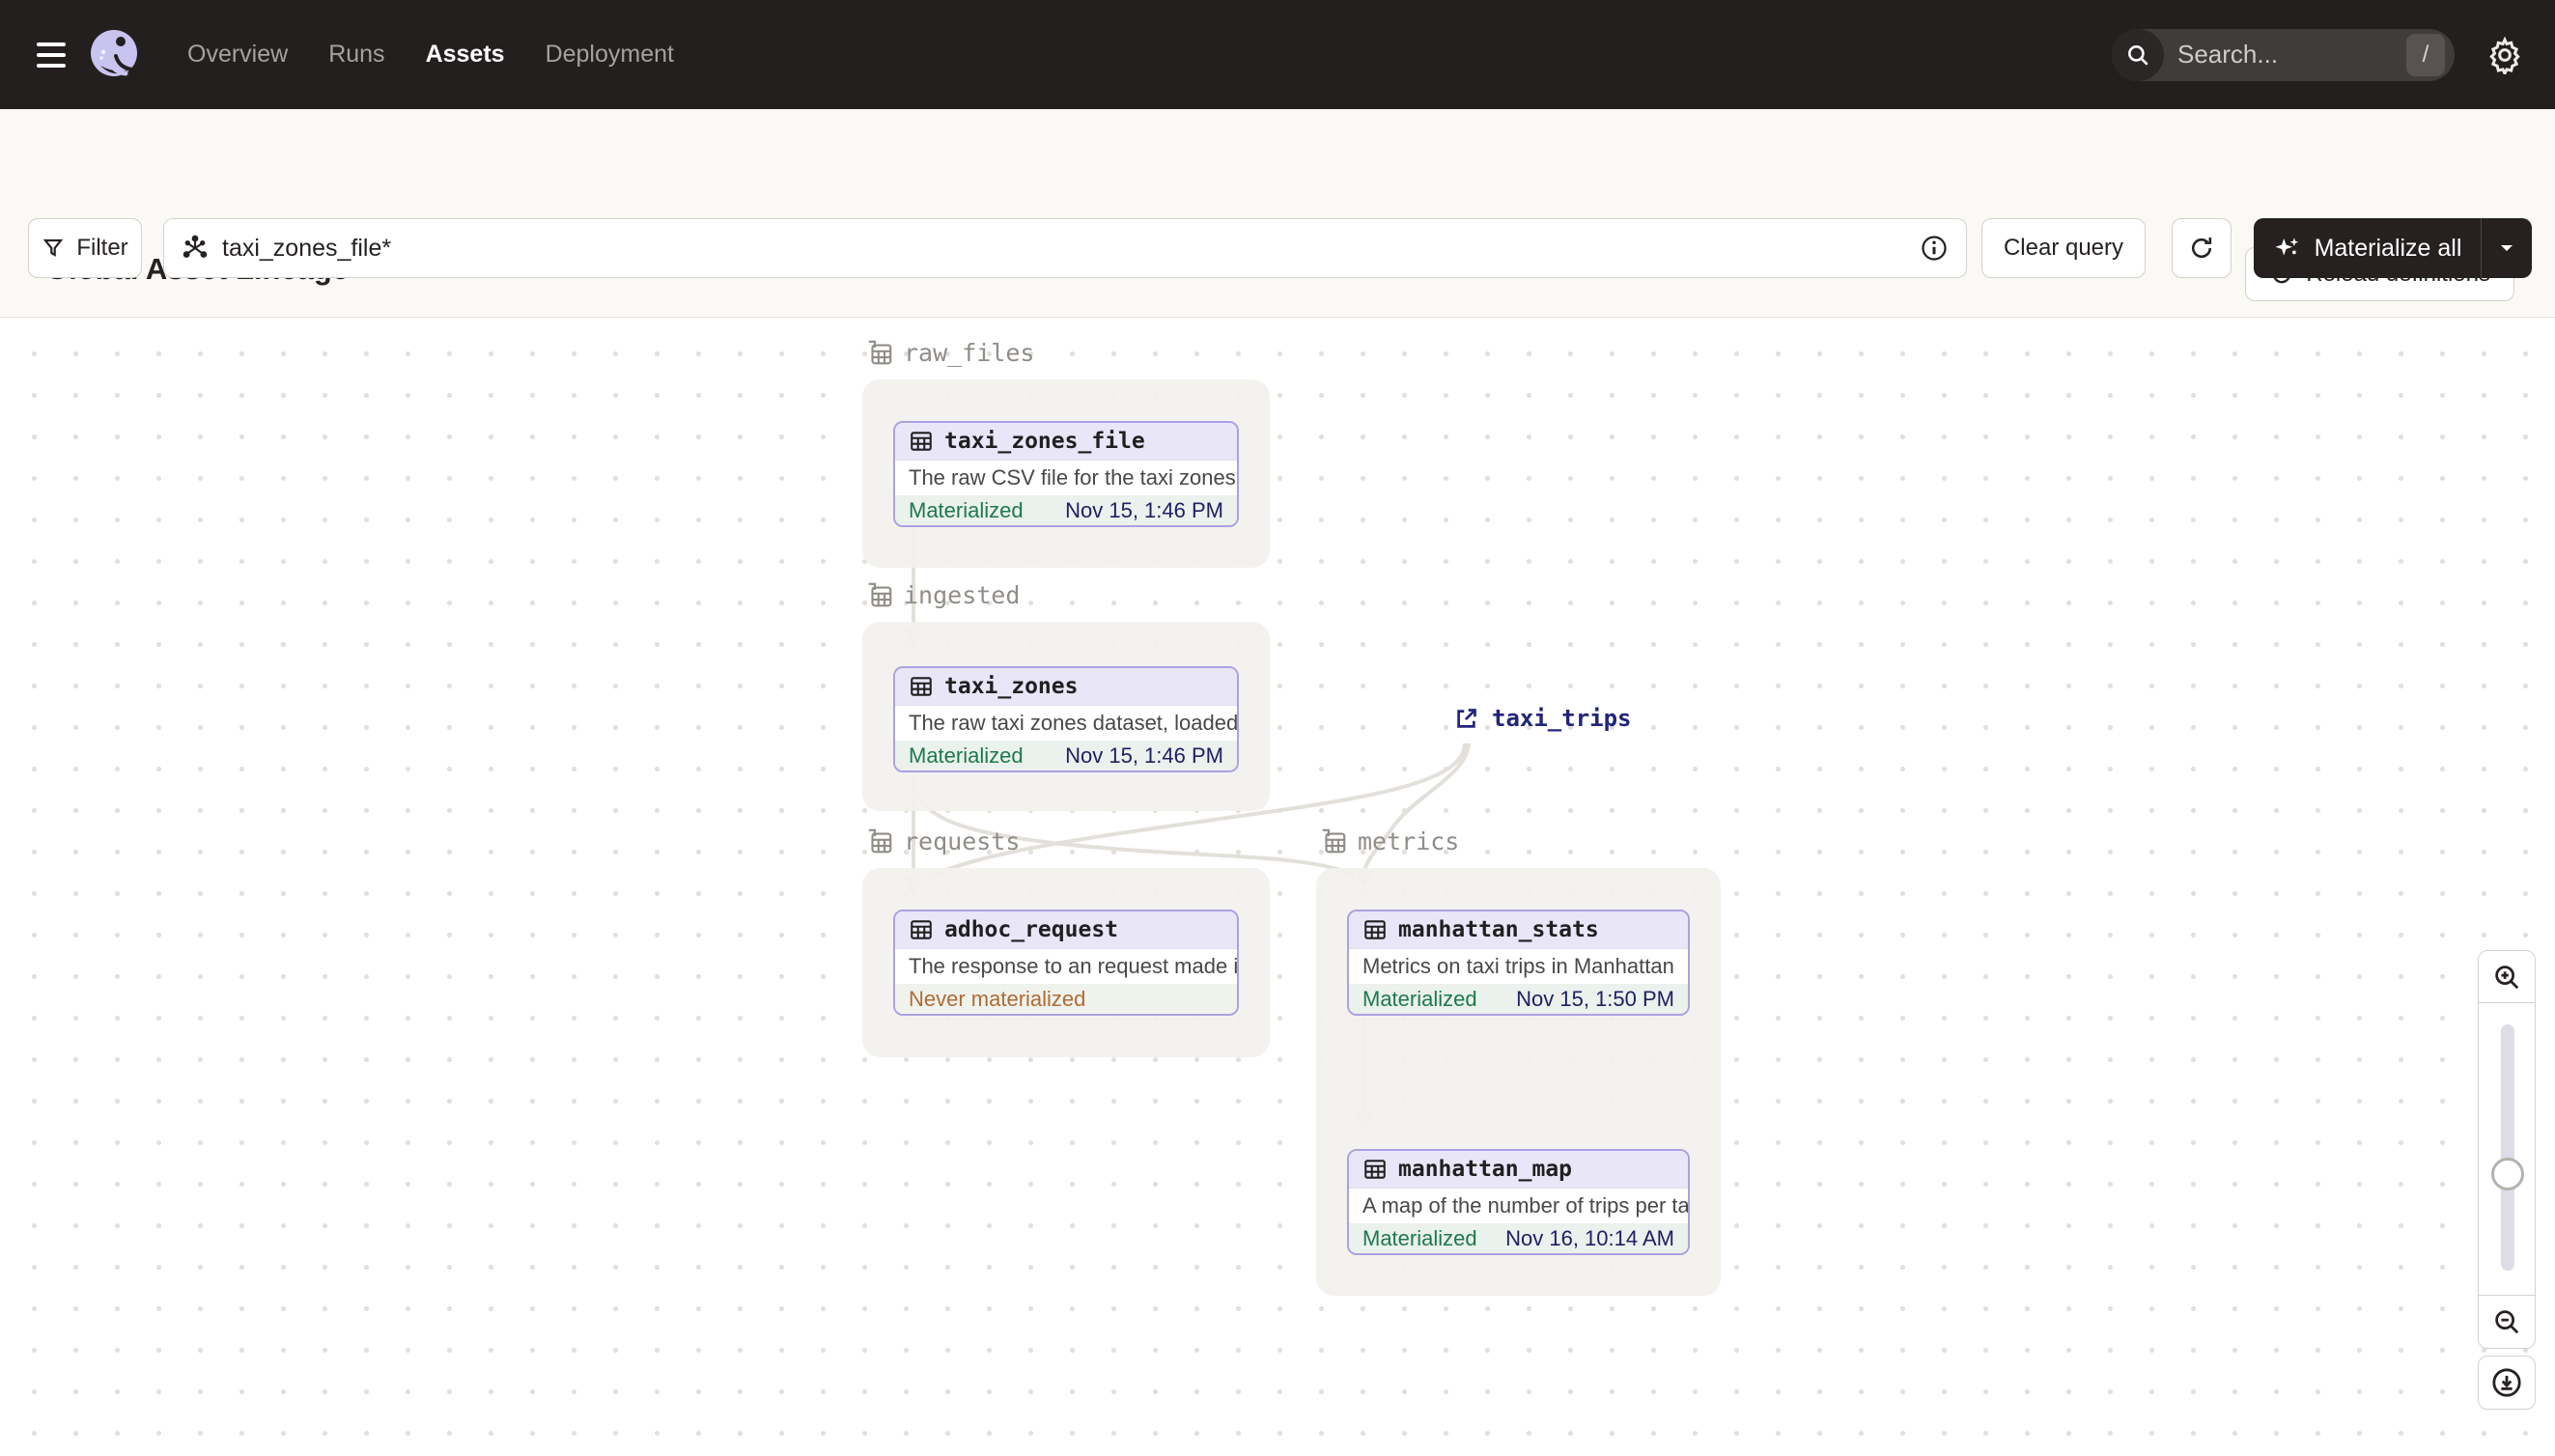 The image size is (2555, 1456). Describe the element at coordinates (195, 247) in the screenshot. I see `asset-selector-icon` at that location.